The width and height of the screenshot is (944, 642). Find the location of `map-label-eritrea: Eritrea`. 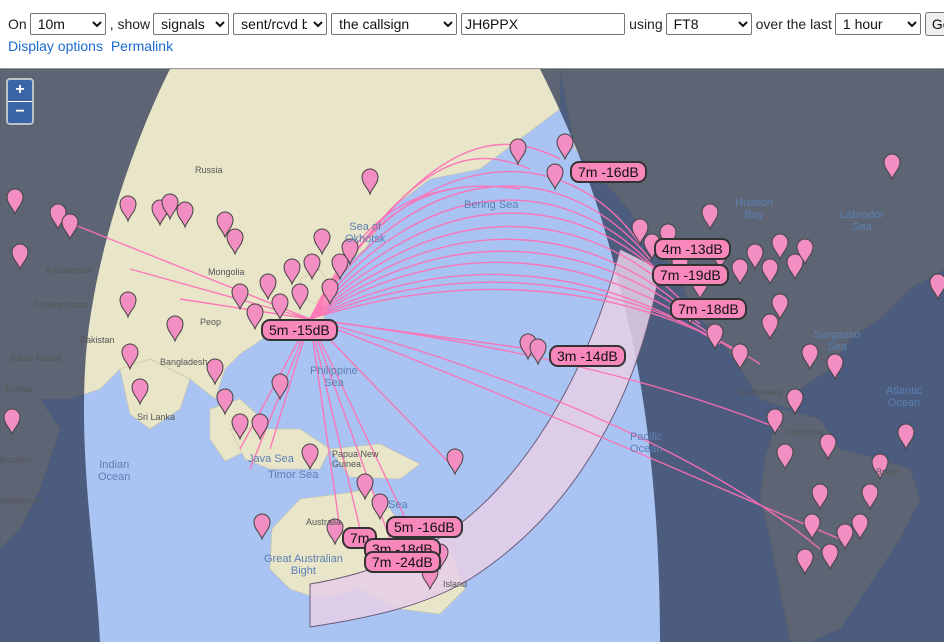

map-label-eritrea: Eritrea is located at coordinates (18, 389).